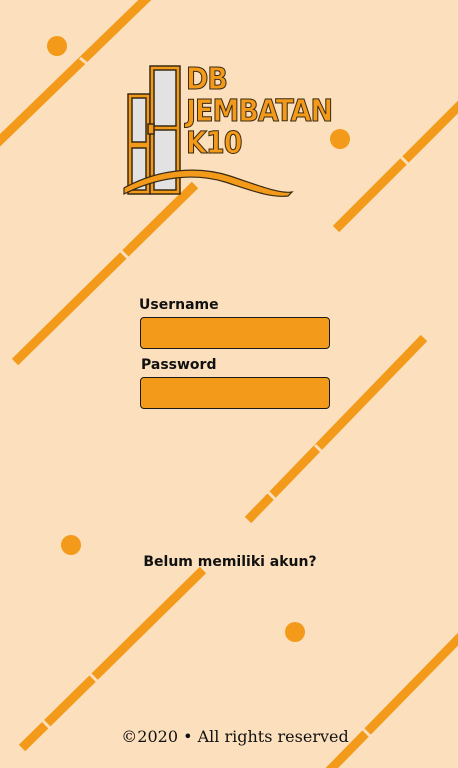 Image resolution: width=458 pixels, height=768 pixels. I want to click on logo-line: DB, so click(206, 79).